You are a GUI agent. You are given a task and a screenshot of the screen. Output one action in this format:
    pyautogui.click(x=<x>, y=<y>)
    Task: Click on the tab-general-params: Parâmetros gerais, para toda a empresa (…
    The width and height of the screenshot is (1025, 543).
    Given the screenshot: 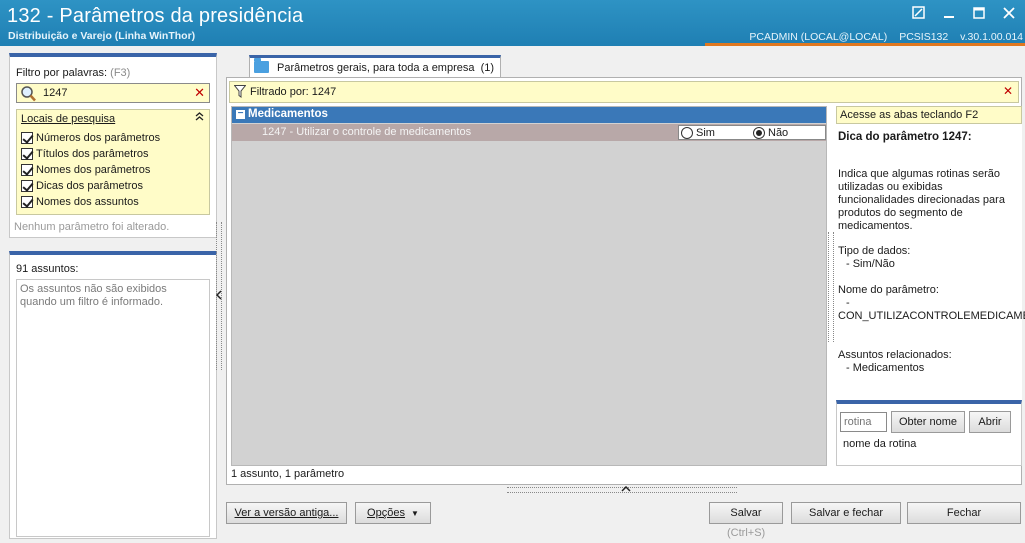 What is the action you would take?
    pyautogui.click(x=375, y=66)
    